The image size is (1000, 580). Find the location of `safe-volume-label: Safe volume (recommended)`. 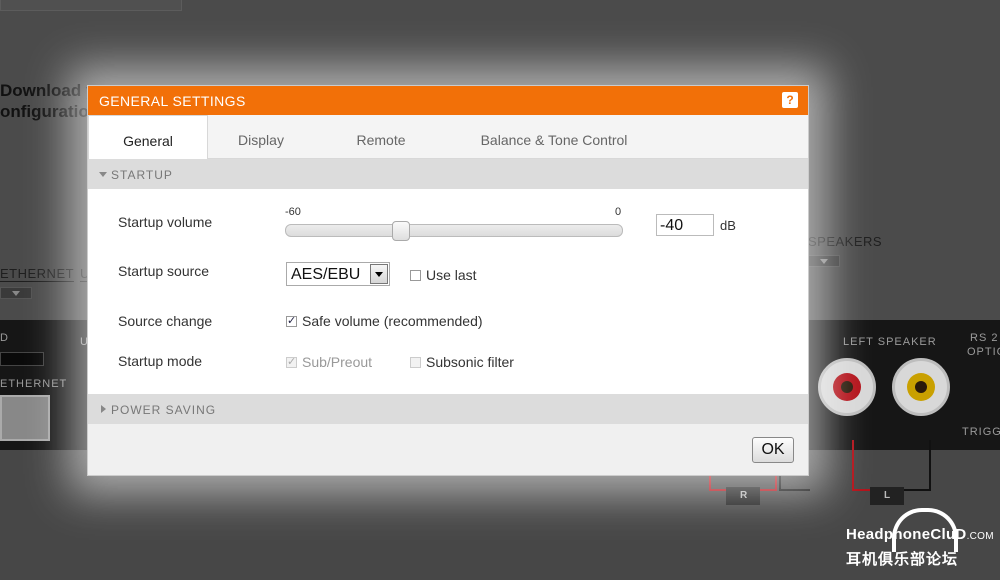

safe-volume-label: Safe volume (recommended) is located at coordinates (392, 321).